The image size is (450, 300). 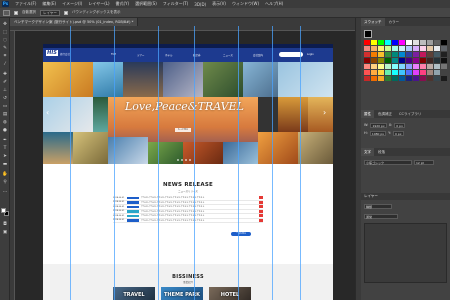 What do you see at coordinates (50, 12) in the screenshot?
I see `layer-select-dropdown: レイヤー` at bounding box center [50, 12].